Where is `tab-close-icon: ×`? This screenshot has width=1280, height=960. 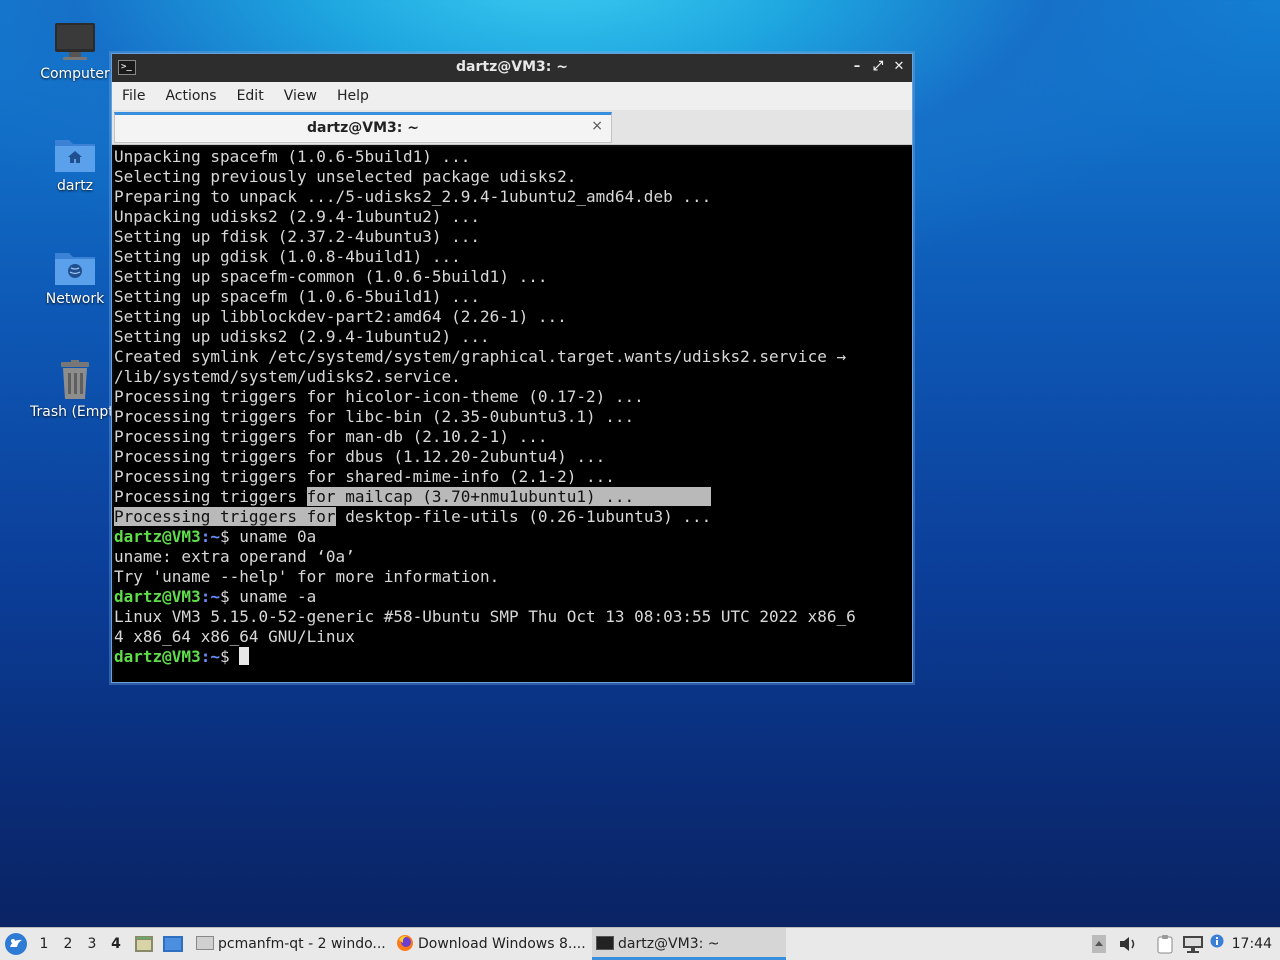 tab-close-icon: × is located at coordinates (597, 126).